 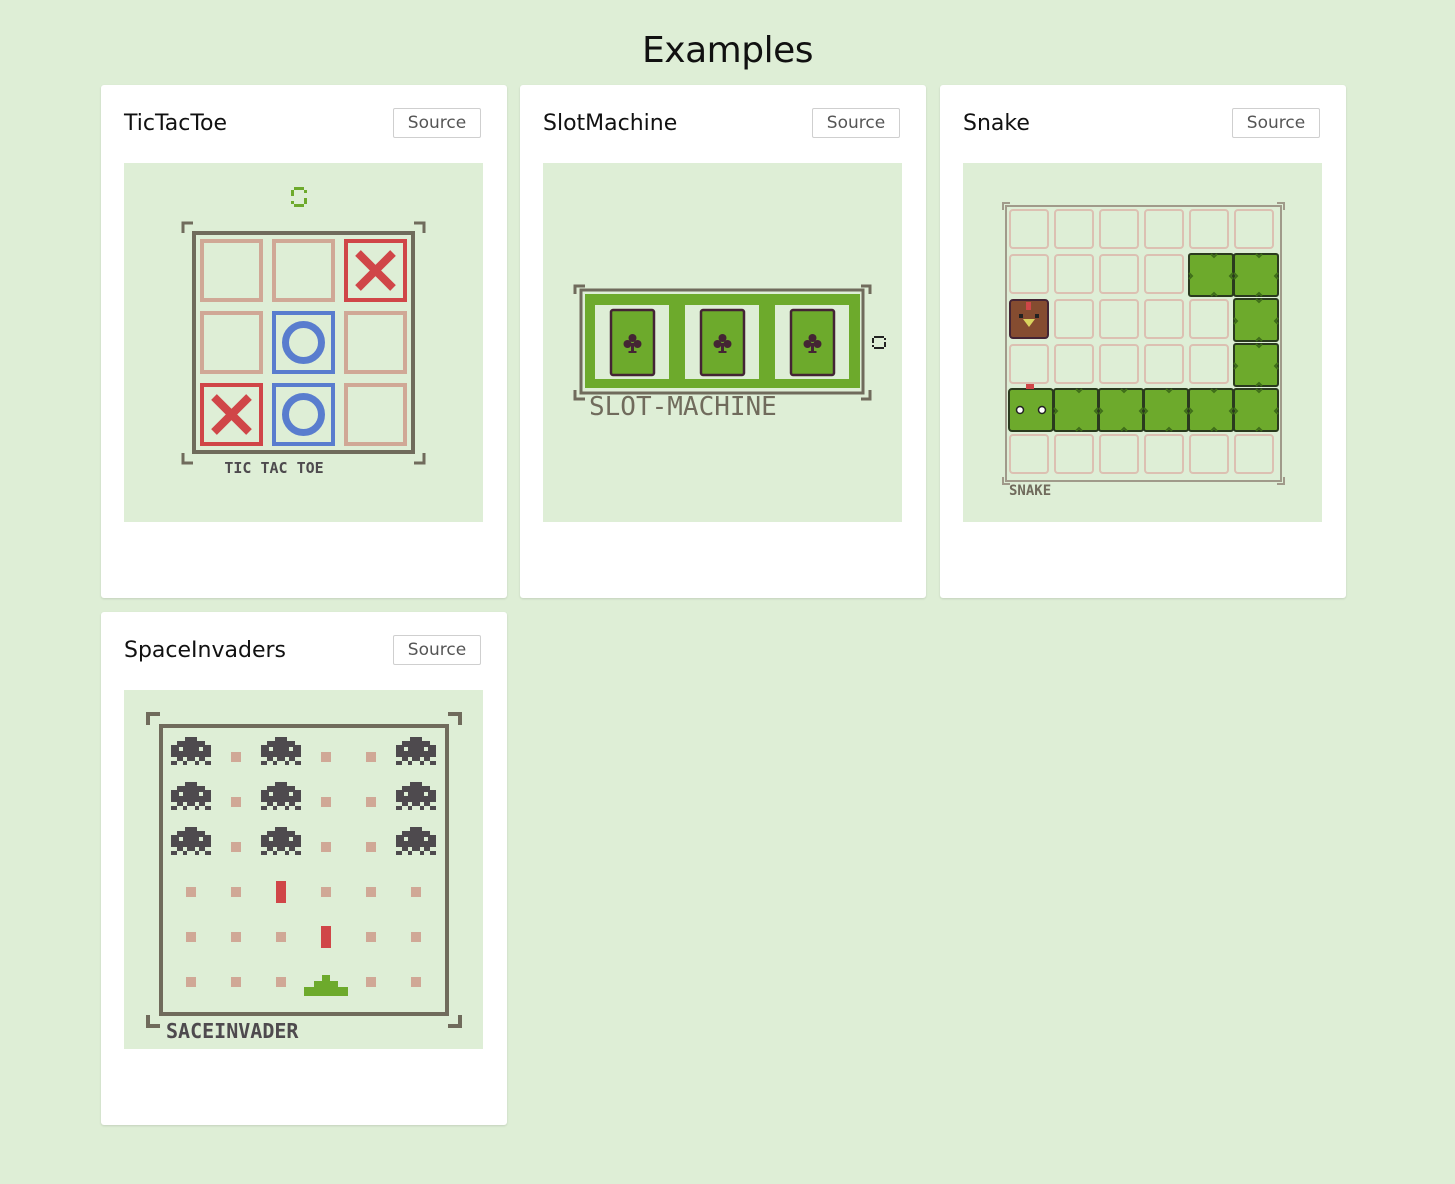 What do you see at coordinates (176, 123) in the screenshot?
I see `example-title: TicTacToe` at bounding box center [176, 123].